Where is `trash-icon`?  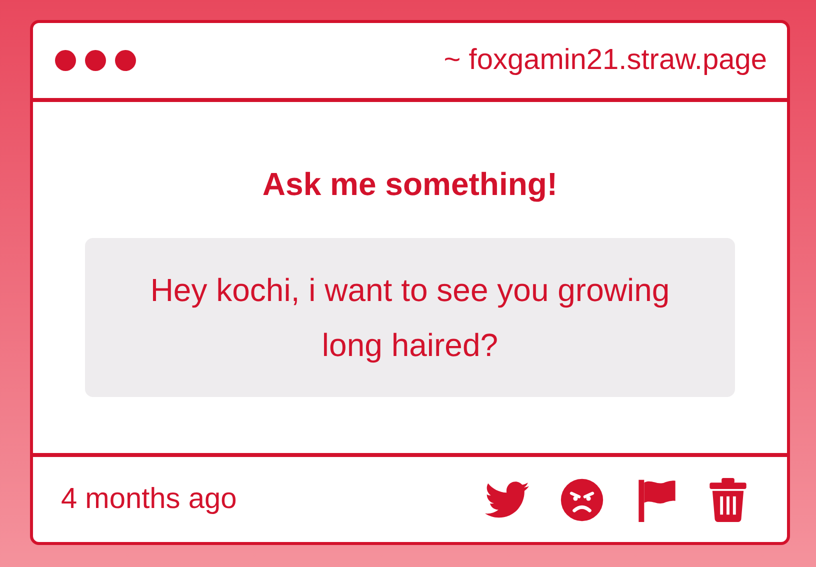 trash-icon is located at coordinates (728, 500).